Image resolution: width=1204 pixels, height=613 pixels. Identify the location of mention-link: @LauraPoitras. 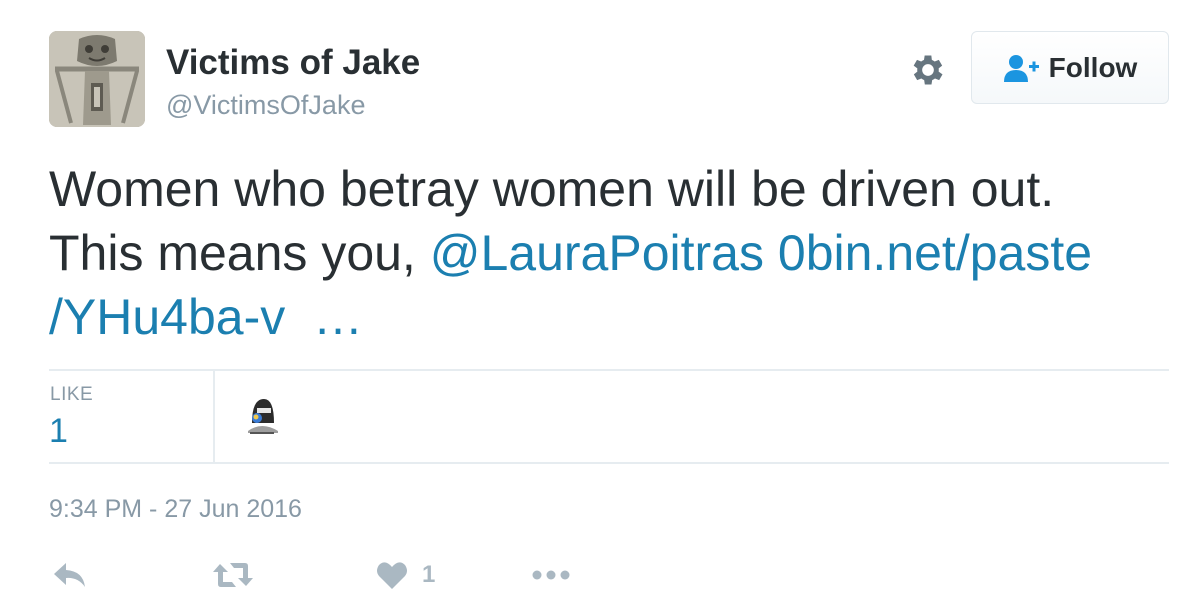
(597, 253).